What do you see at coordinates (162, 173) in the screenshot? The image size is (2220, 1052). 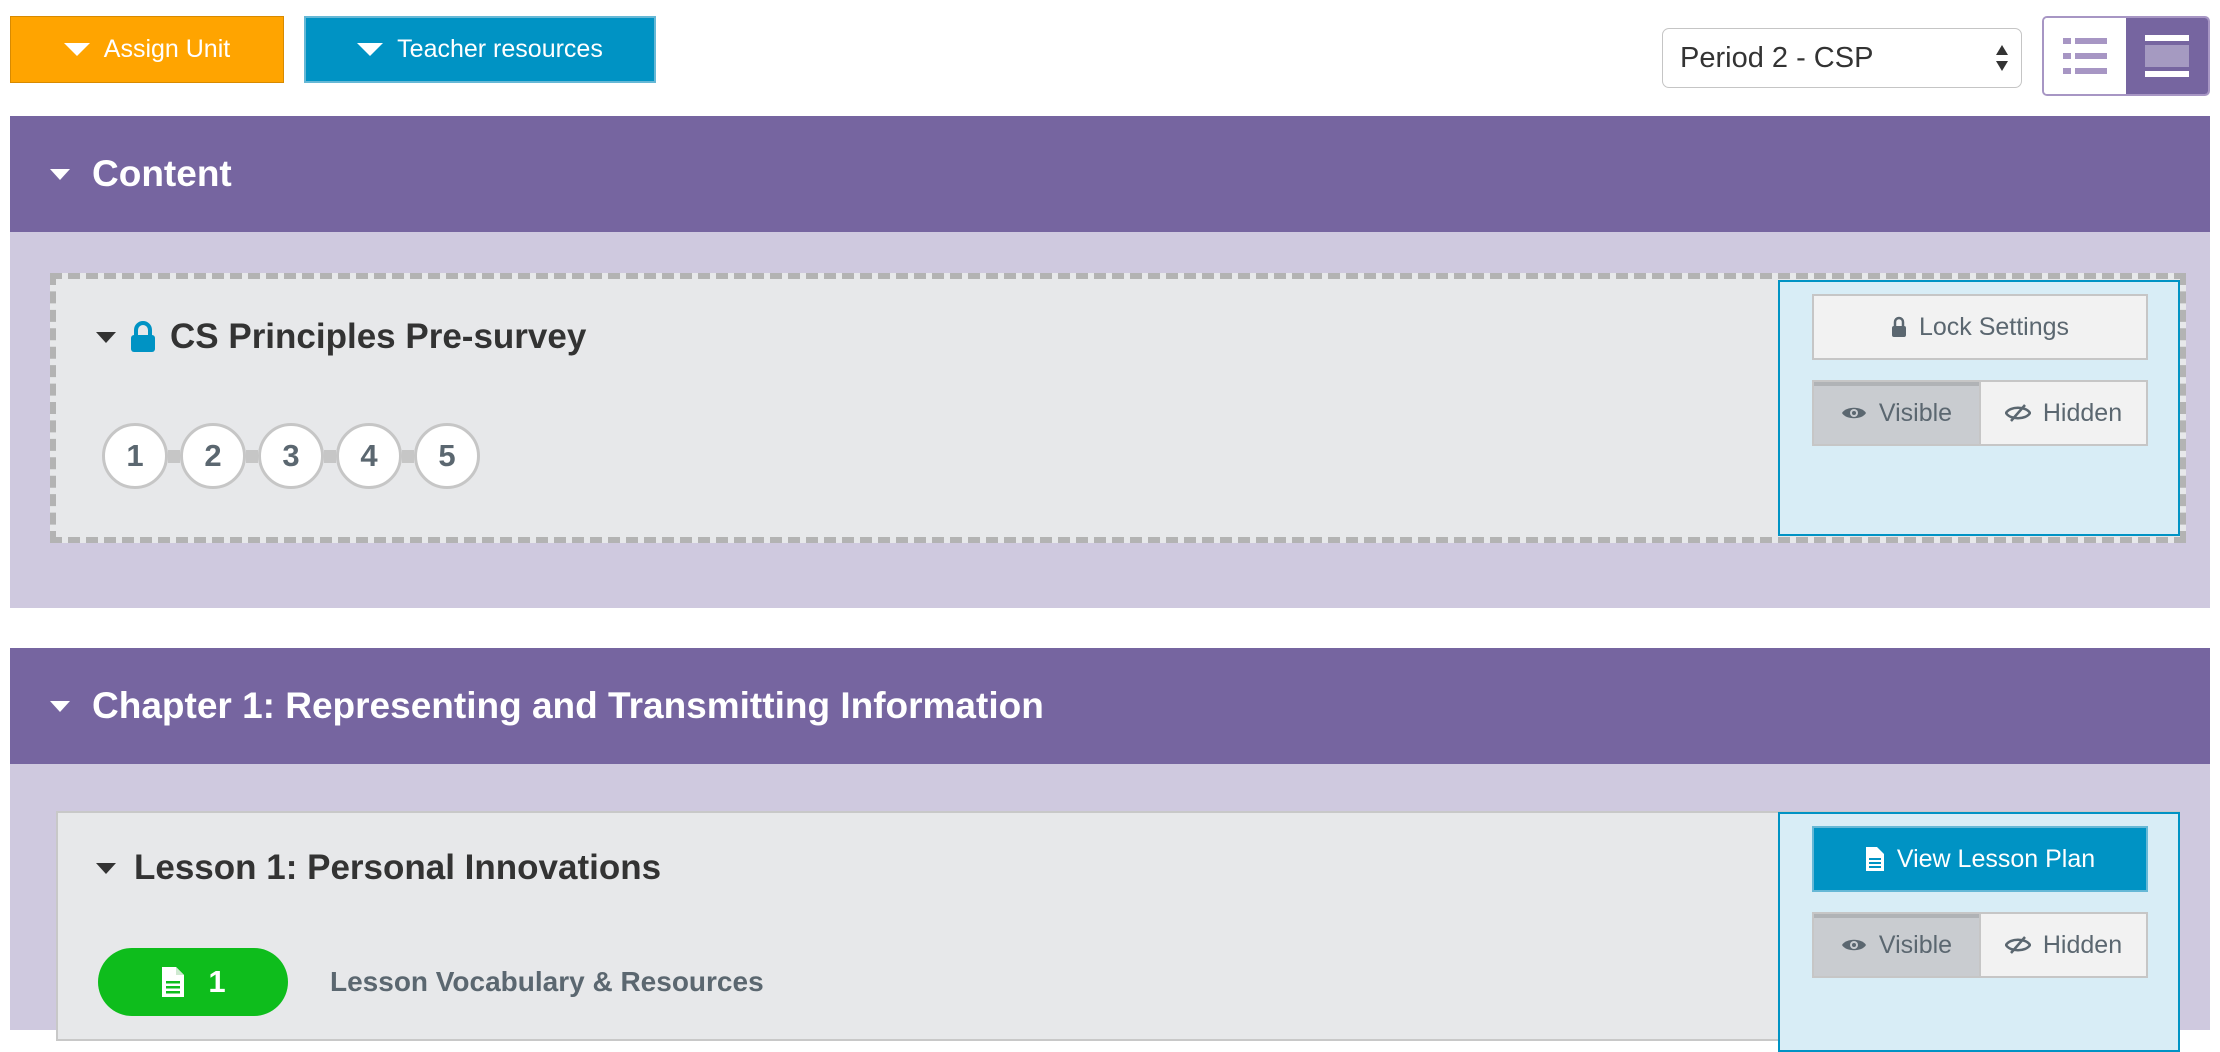 I see `section-title: Content` at bounding box center [162, 173].